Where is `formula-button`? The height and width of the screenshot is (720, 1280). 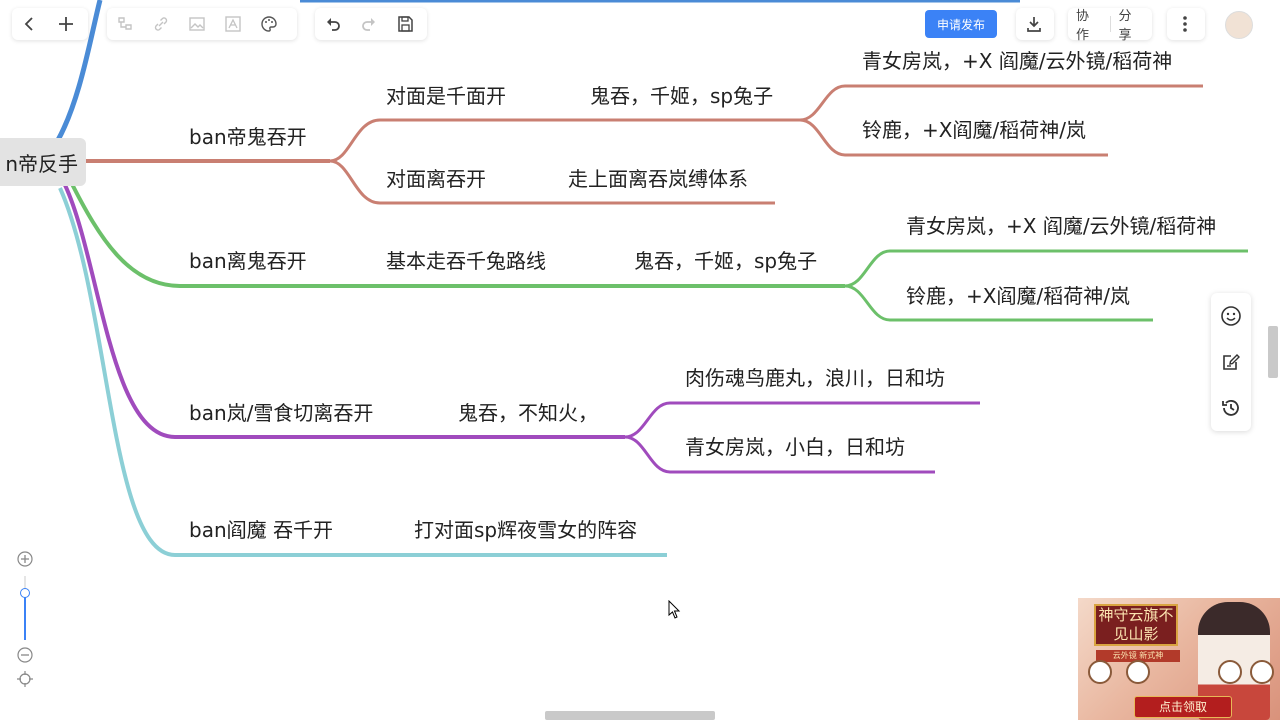 formula-button is located at coordinates (233, 24).